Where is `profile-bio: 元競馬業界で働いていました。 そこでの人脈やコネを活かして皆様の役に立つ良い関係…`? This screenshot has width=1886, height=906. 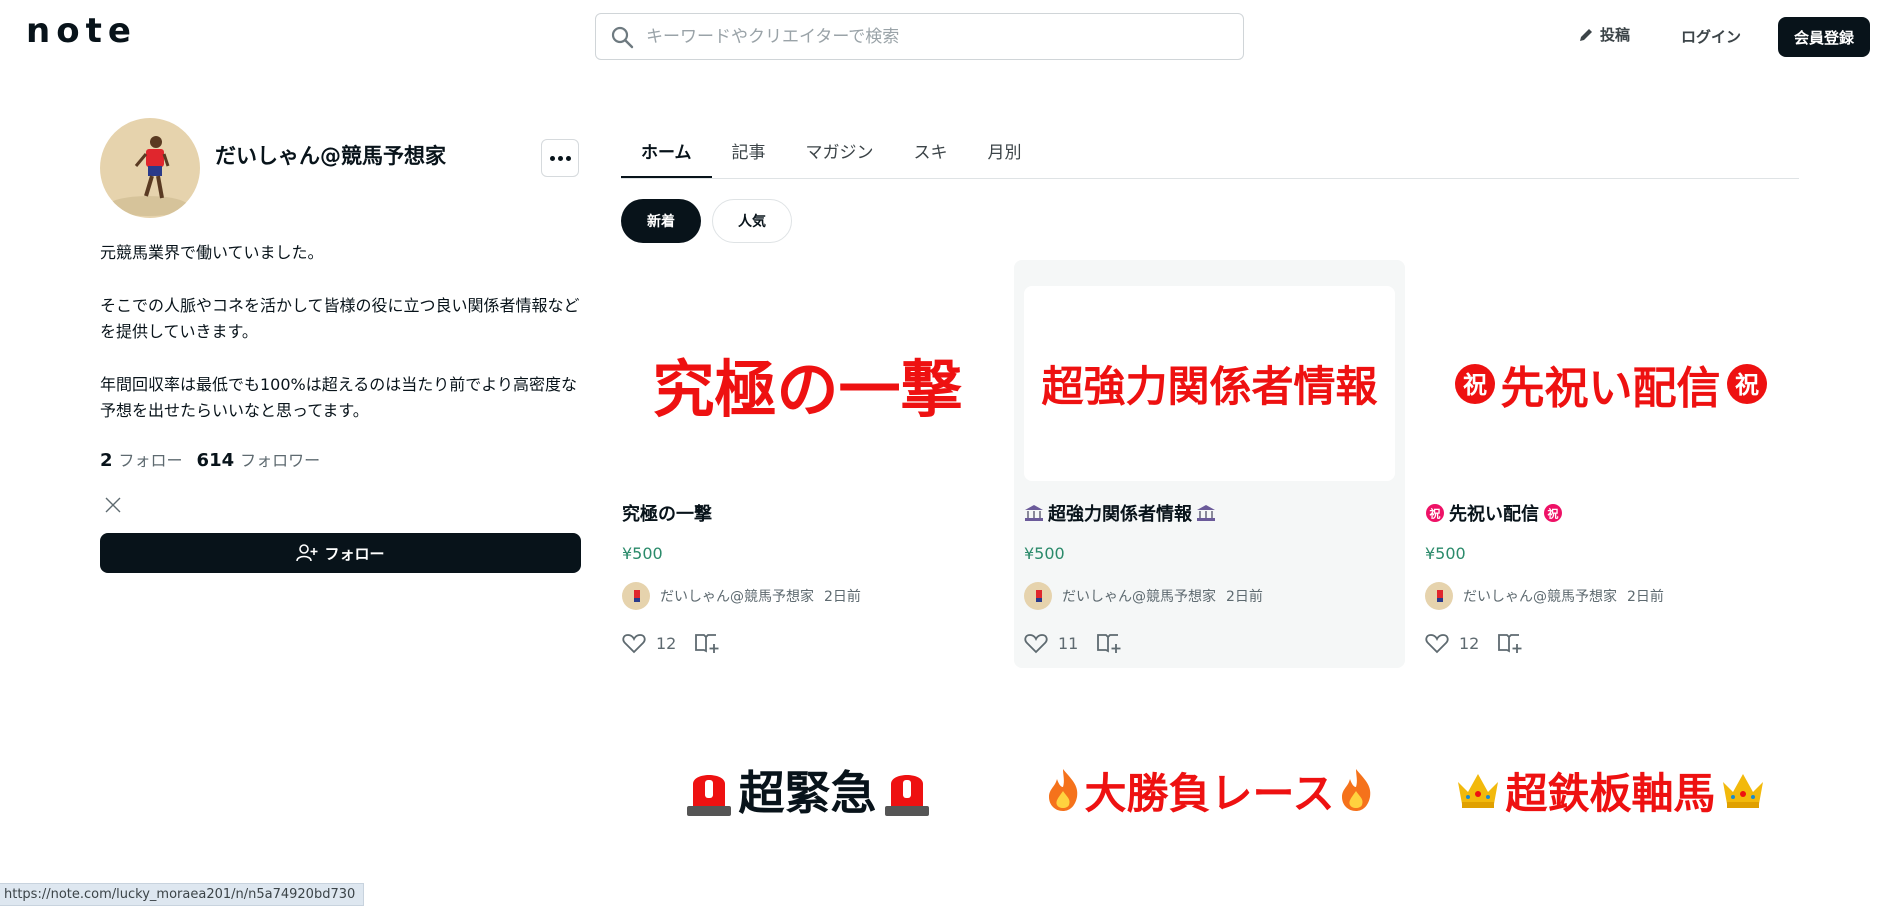 profile-bio: 元競馬業界で働いていました。 そこでの人脈やコネを活かして皆様の役に立つ良い関係… is located at coordinates (340, 345).